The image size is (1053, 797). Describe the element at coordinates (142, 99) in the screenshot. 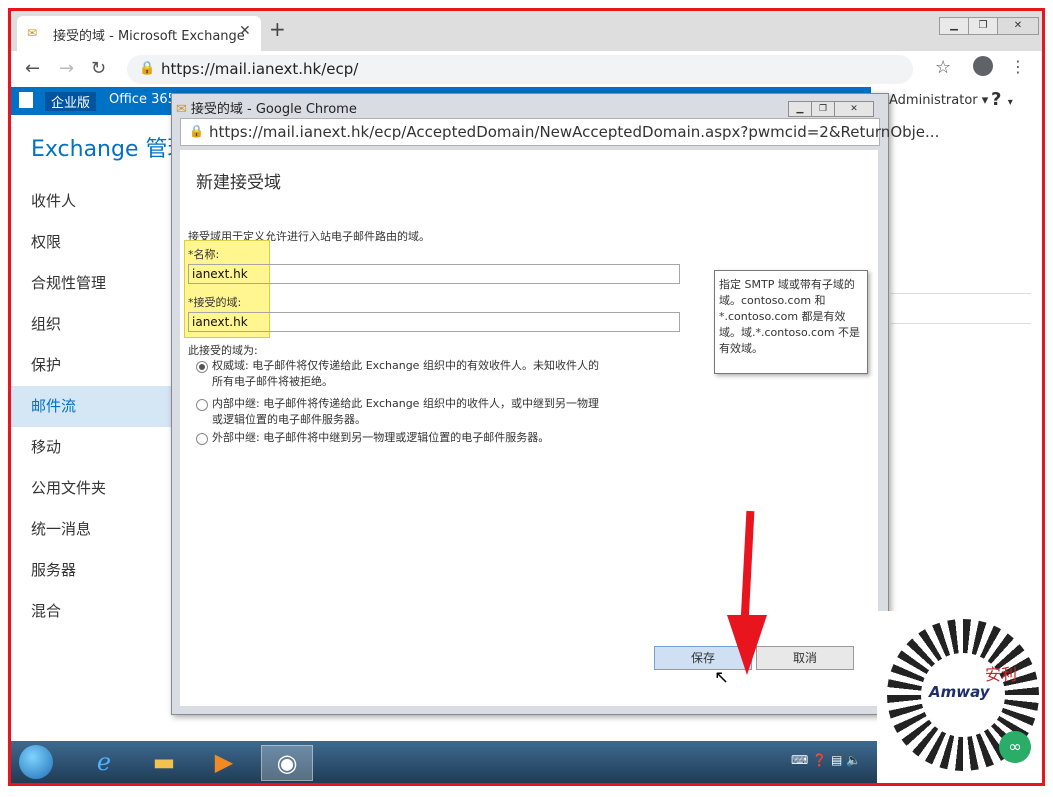

I see `header-office365: Office 365` at that location.